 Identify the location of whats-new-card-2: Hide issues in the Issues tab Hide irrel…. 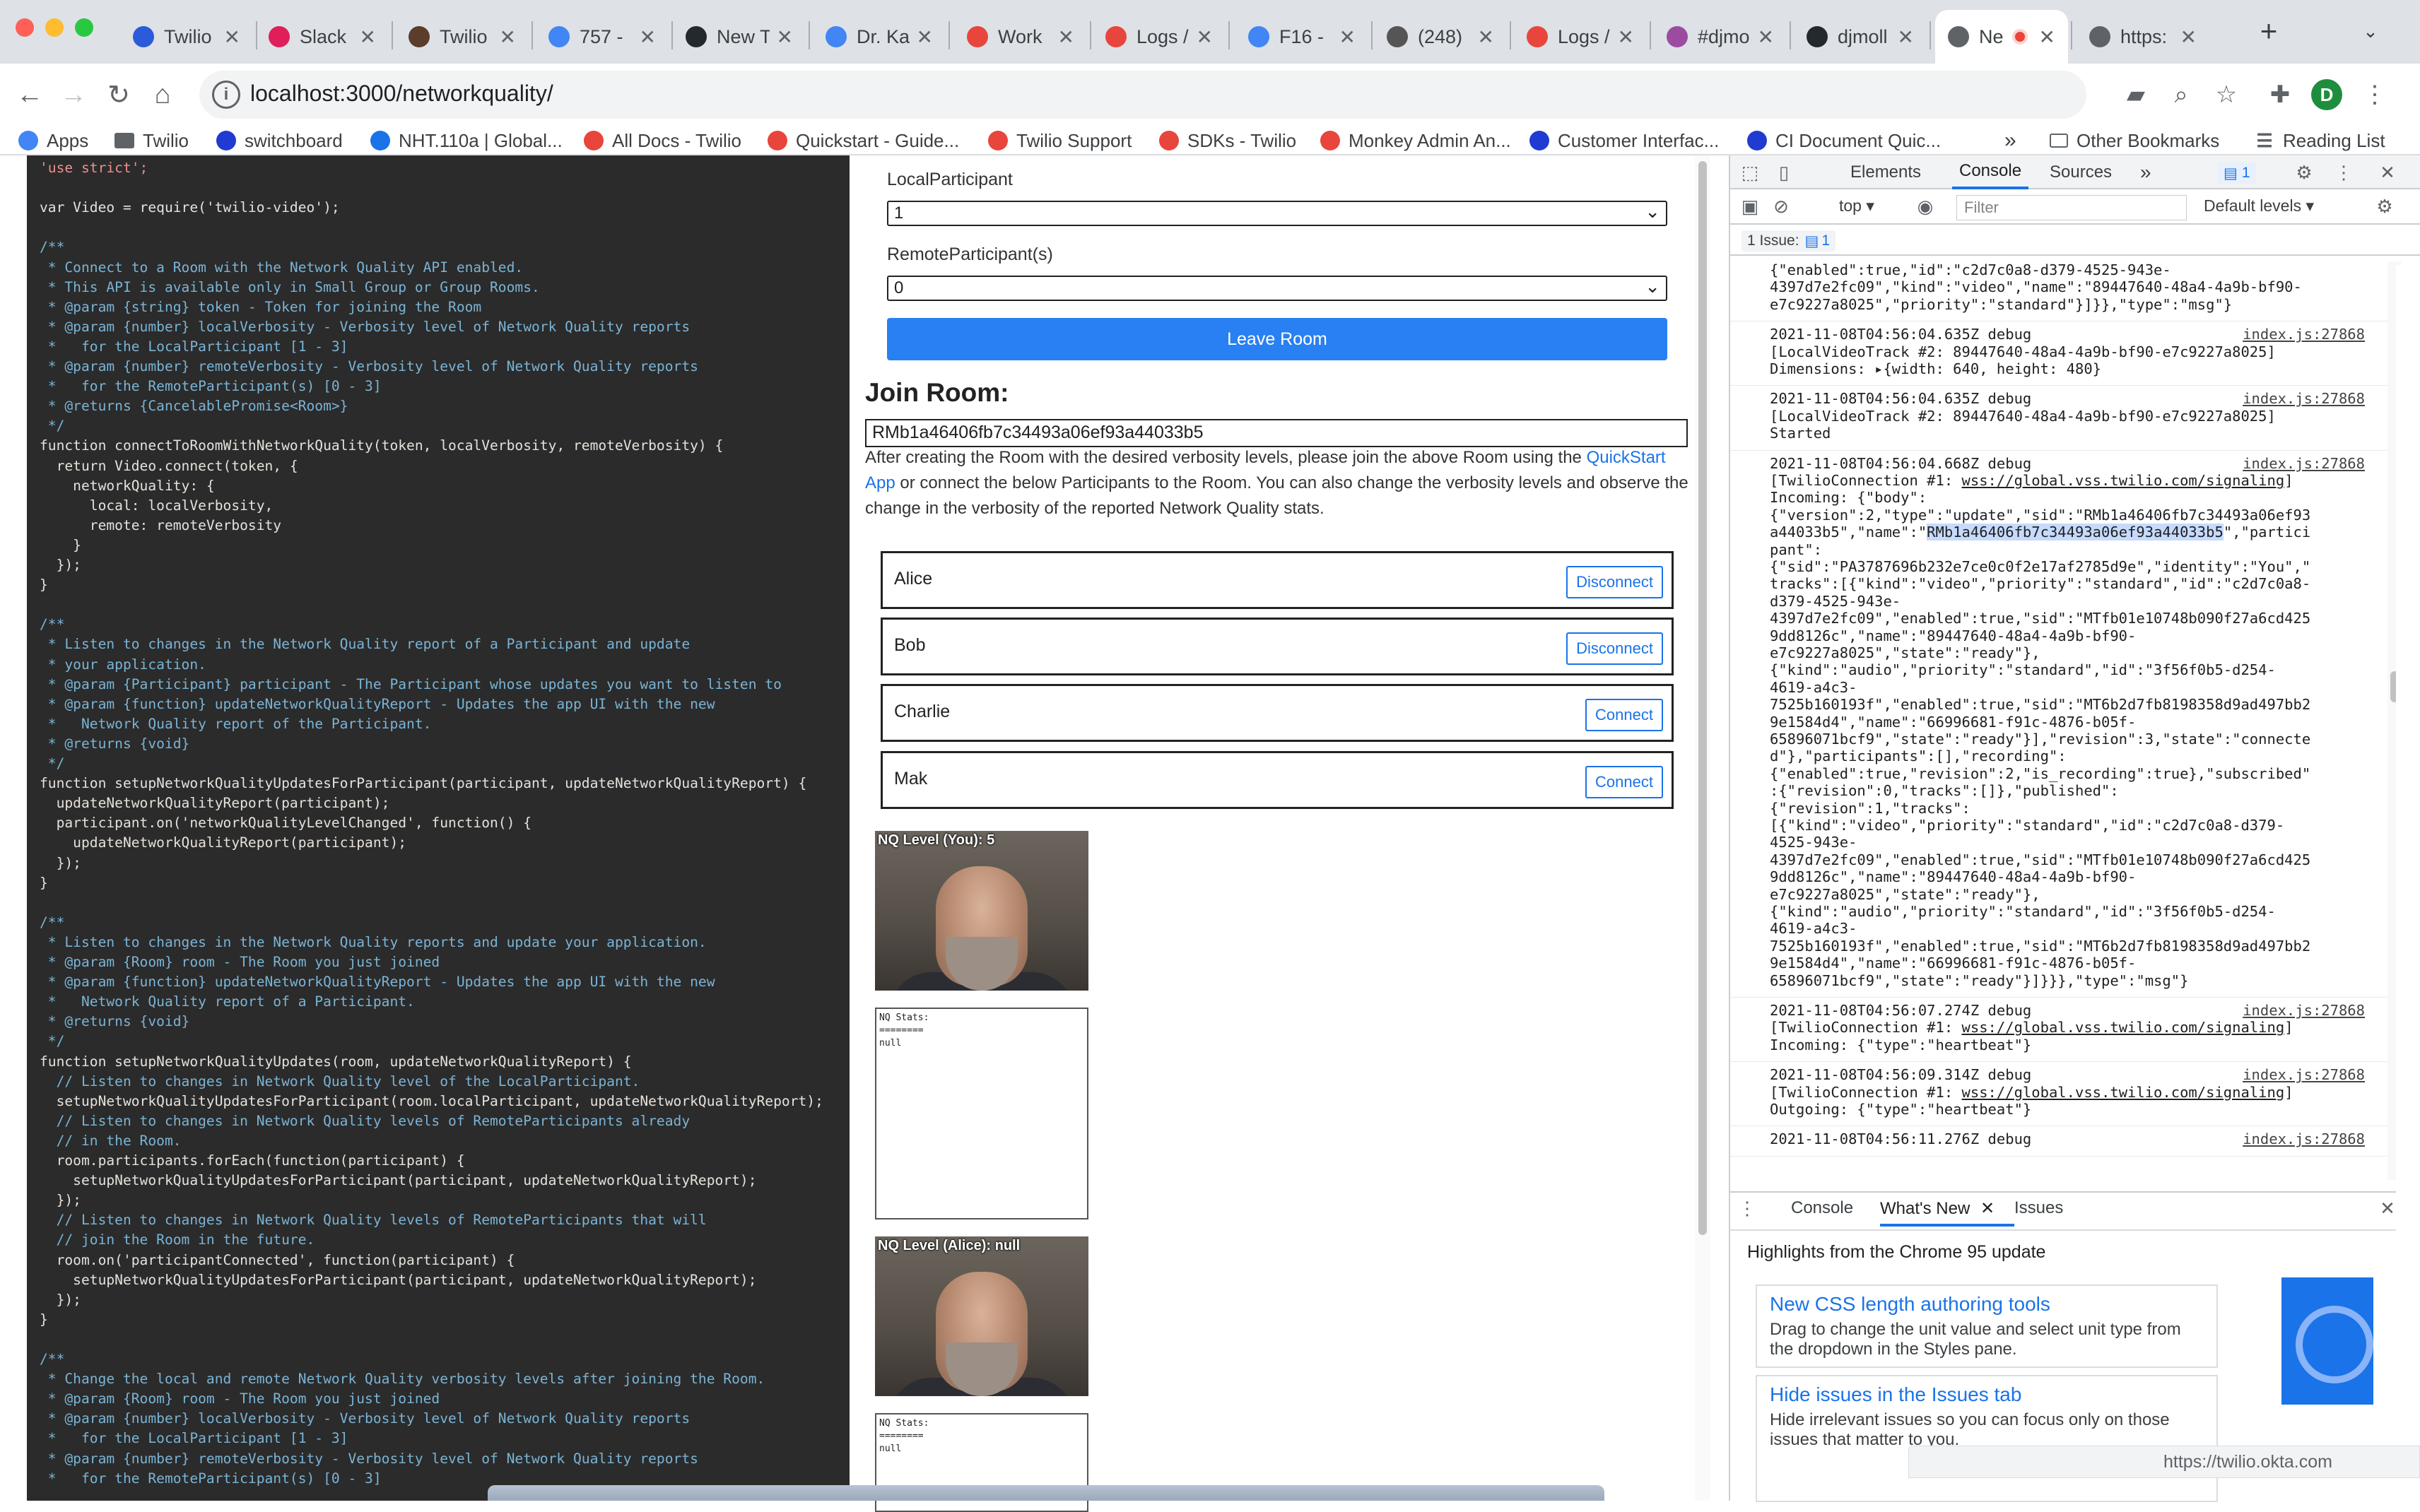
(1987, 1438).